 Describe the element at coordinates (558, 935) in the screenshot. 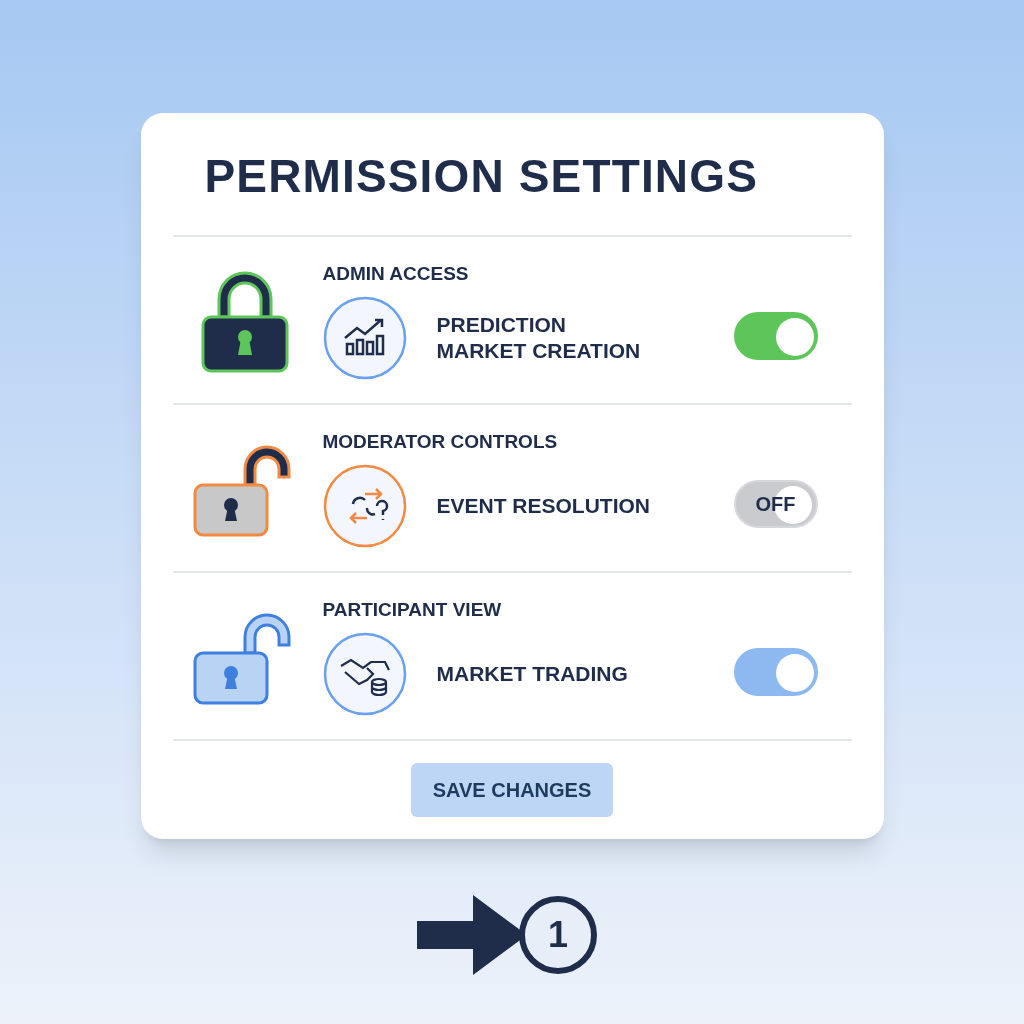

I see `step-number: 1` at that location.